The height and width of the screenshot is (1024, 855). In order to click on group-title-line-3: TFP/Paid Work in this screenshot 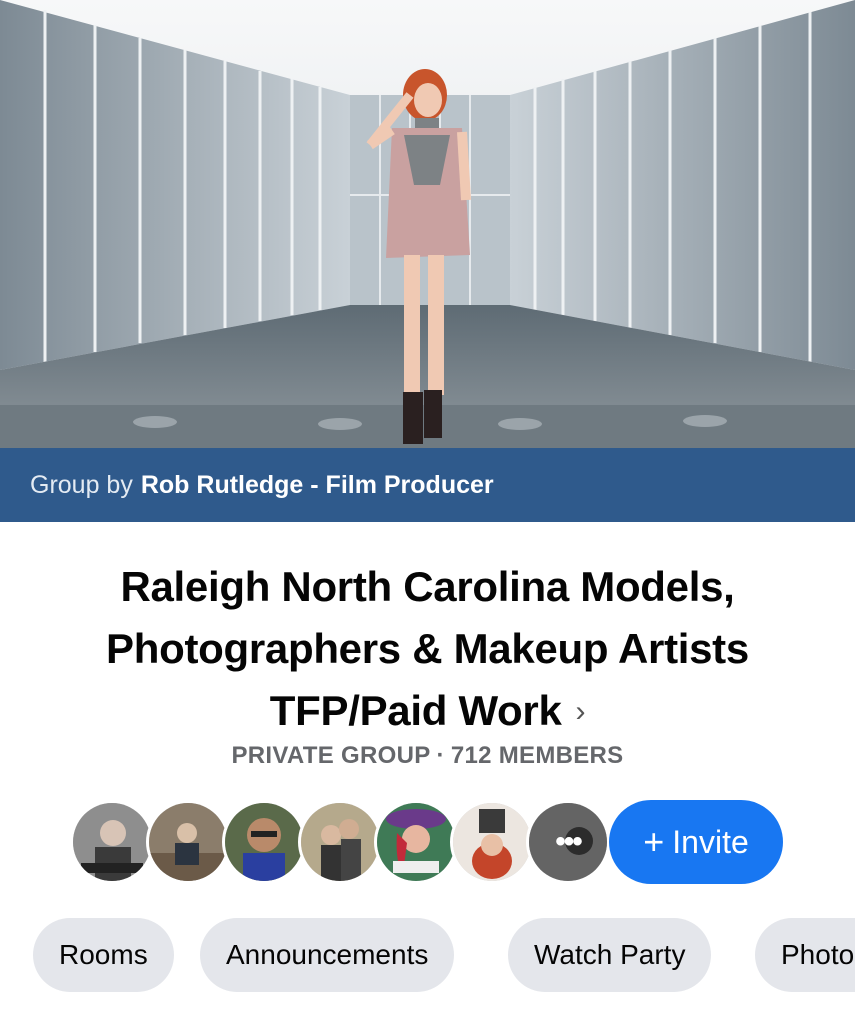, I will do `click(415, 710)`.